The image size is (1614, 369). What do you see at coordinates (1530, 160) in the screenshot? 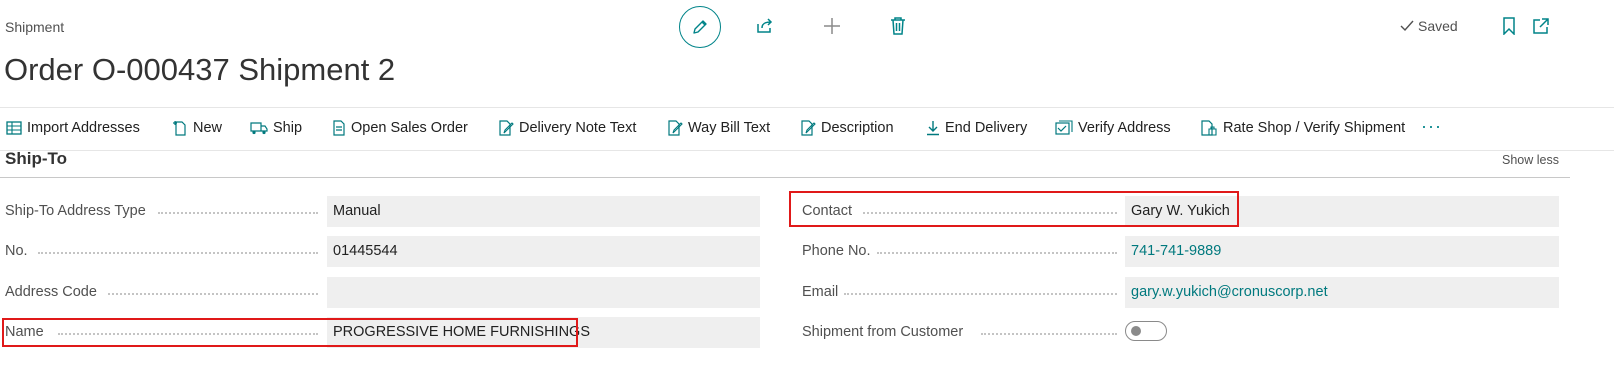
I see `show-less-link: Show less` at bounding box center [1530, 160].